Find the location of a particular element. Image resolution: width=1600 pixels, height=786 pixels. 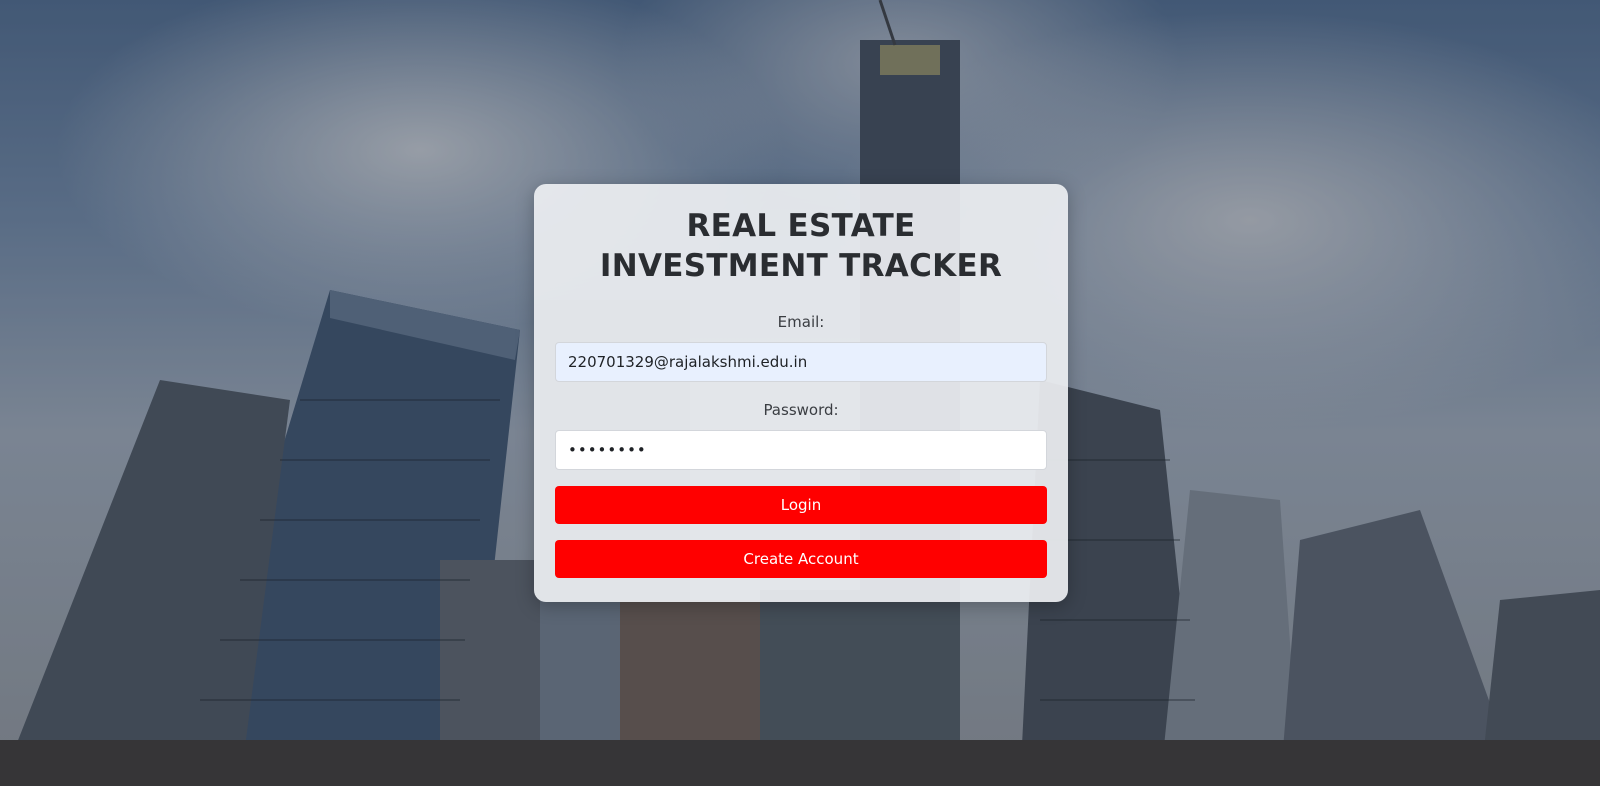

login-button: Login is located at coordinates (801, 505).